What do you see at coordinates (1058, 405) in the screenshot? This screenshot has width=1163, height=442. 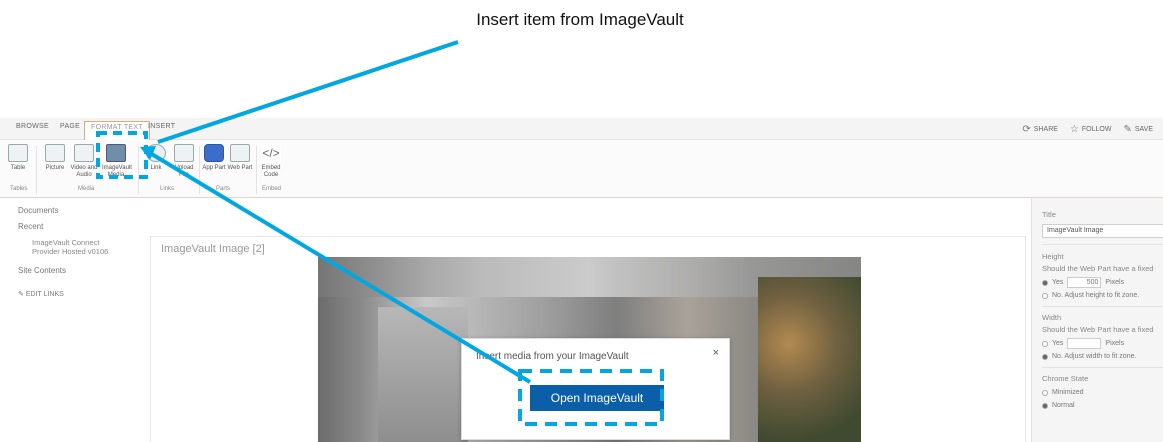 I see `chrome-normal-radio: Normal` at bounding box center [1058, 405].